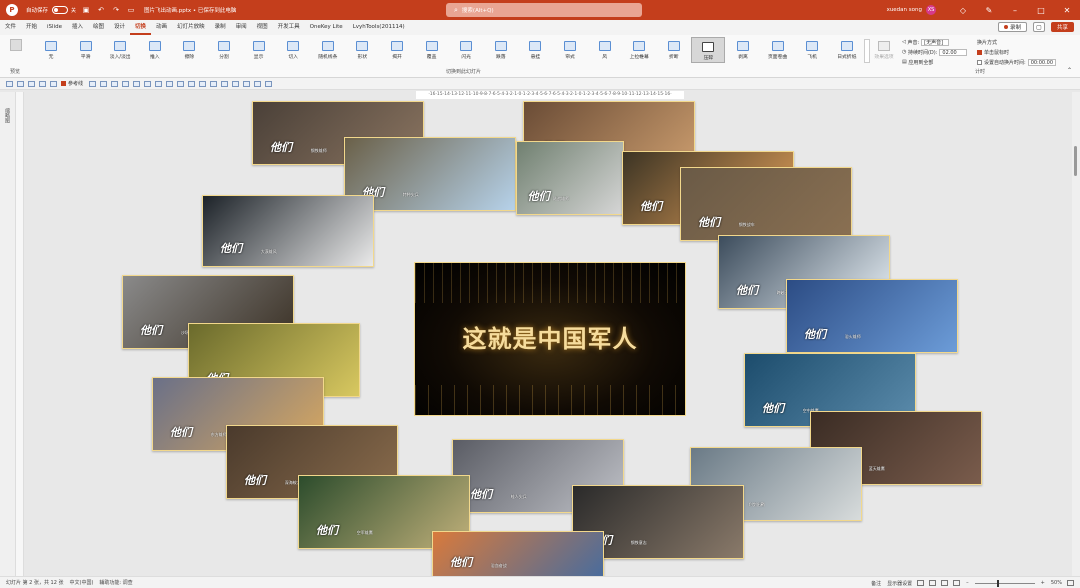 This screenshot has height=588, width=1080. I want to click on transition-20: 剥离, so click(743, 50).